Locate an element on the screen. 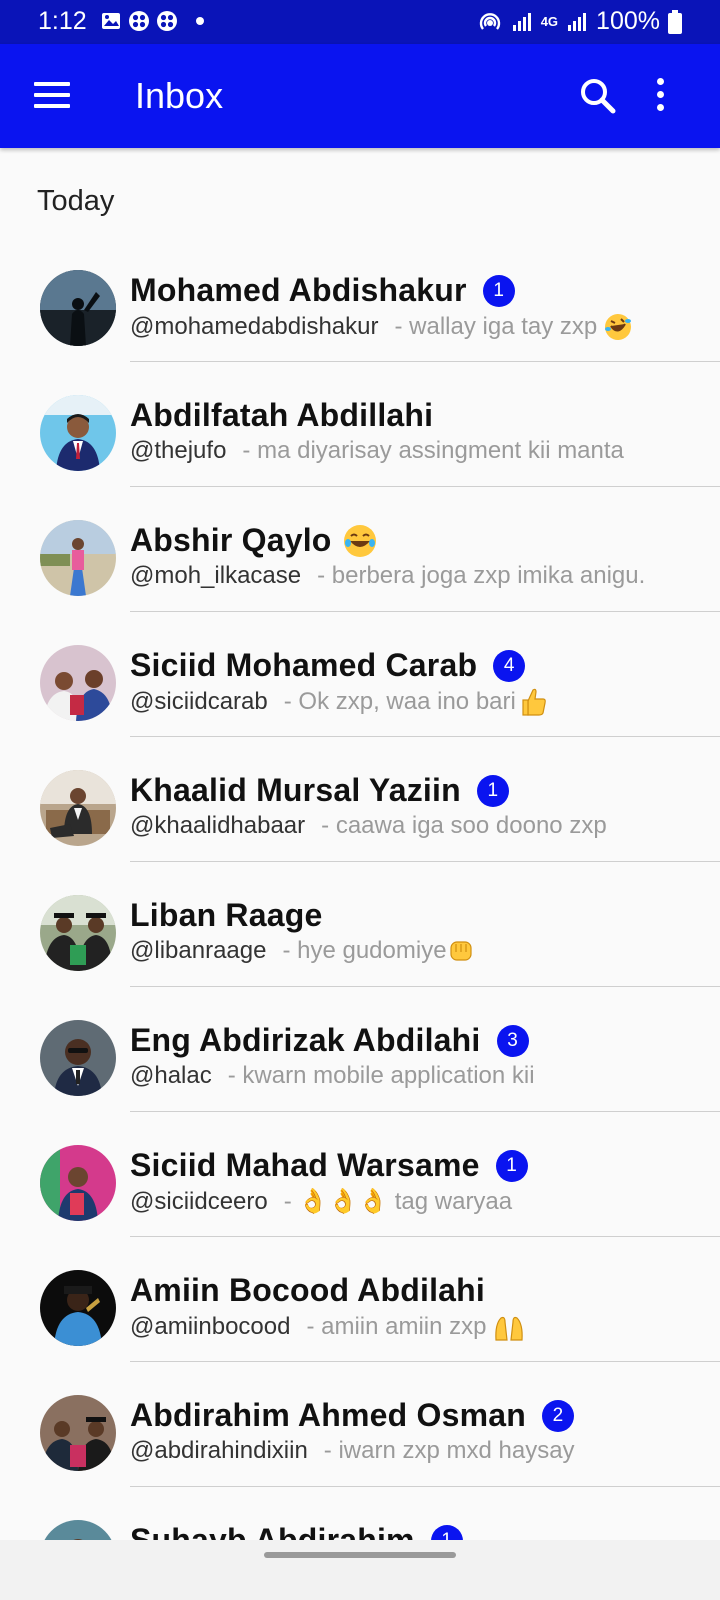  home-gesture-handle is located at coordinates (360, 1555).